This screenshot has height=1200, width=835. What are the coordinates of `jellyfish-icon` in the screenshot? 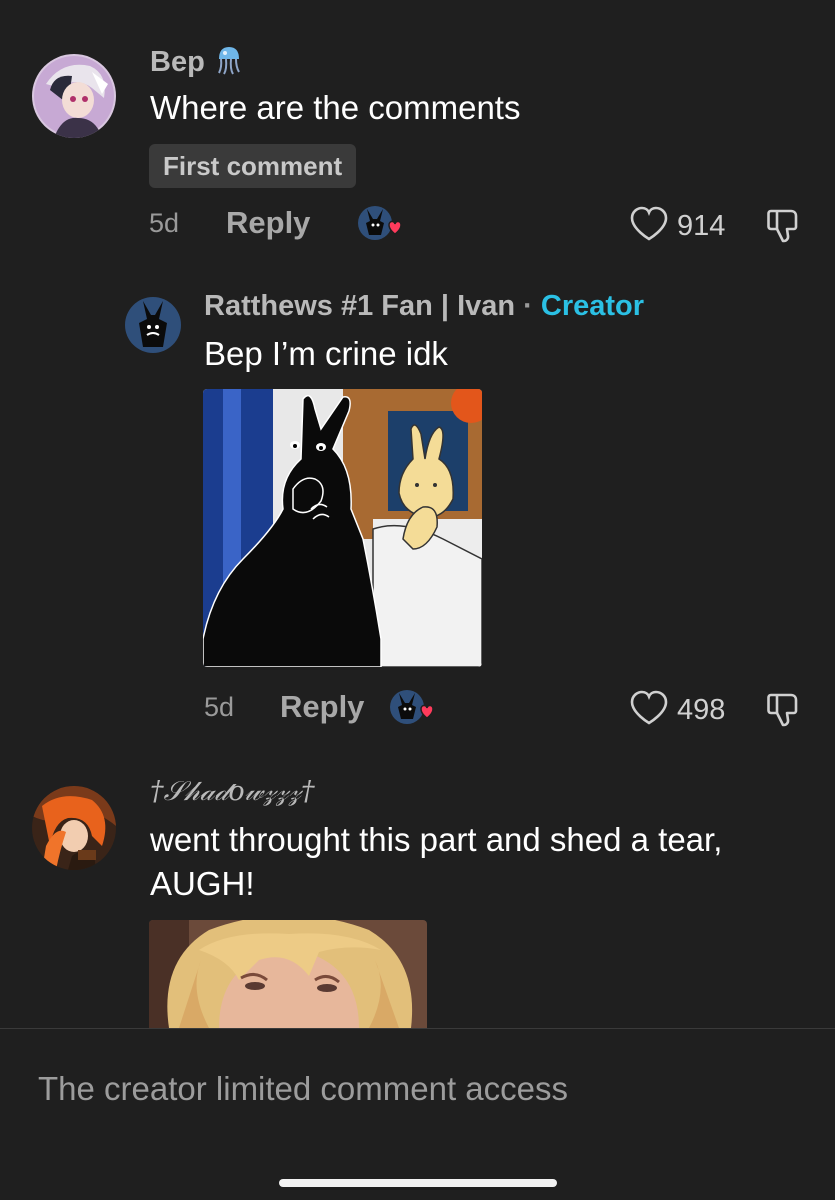 It's located at (229, 62).